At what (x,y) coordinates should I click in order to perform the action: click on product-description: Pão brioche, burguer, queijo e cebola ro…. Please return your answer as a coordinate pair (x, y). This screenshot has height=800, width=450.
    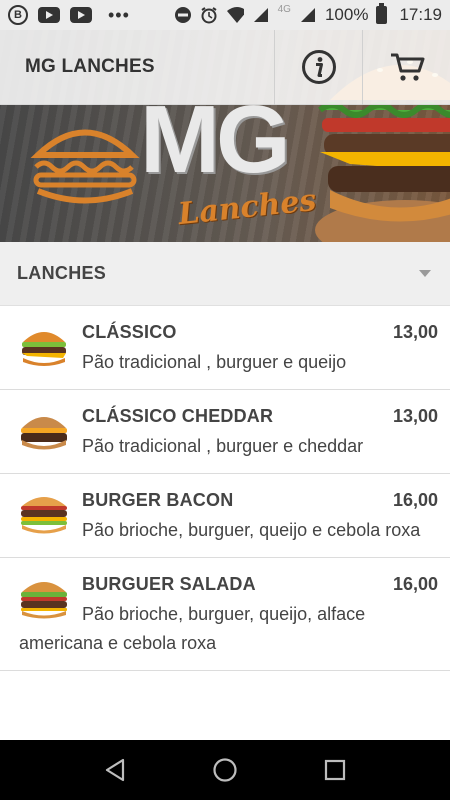
    Looking at the image, I should click on (251, 530).